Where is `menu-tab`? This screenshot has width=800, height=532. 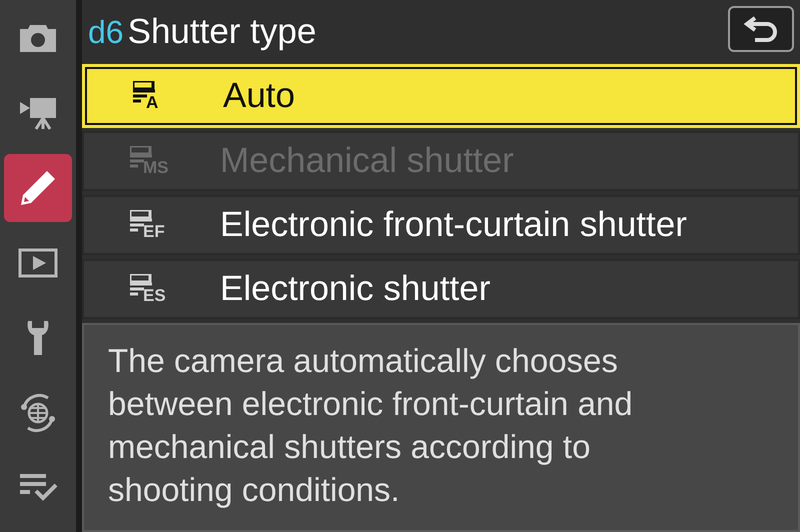
menu-tab is located at coordinates (38, 188).